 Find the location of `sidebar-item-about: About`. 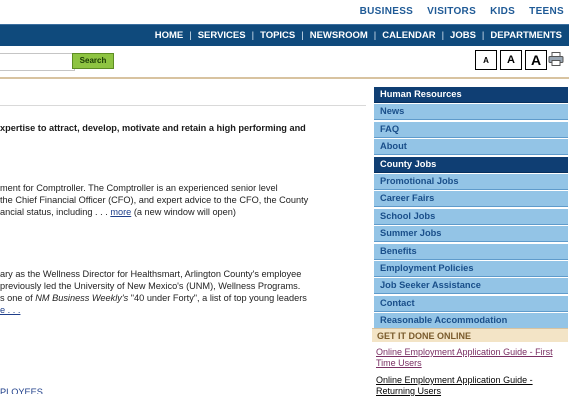

sidebar-item-about: About is located at coordinates (471, 147).